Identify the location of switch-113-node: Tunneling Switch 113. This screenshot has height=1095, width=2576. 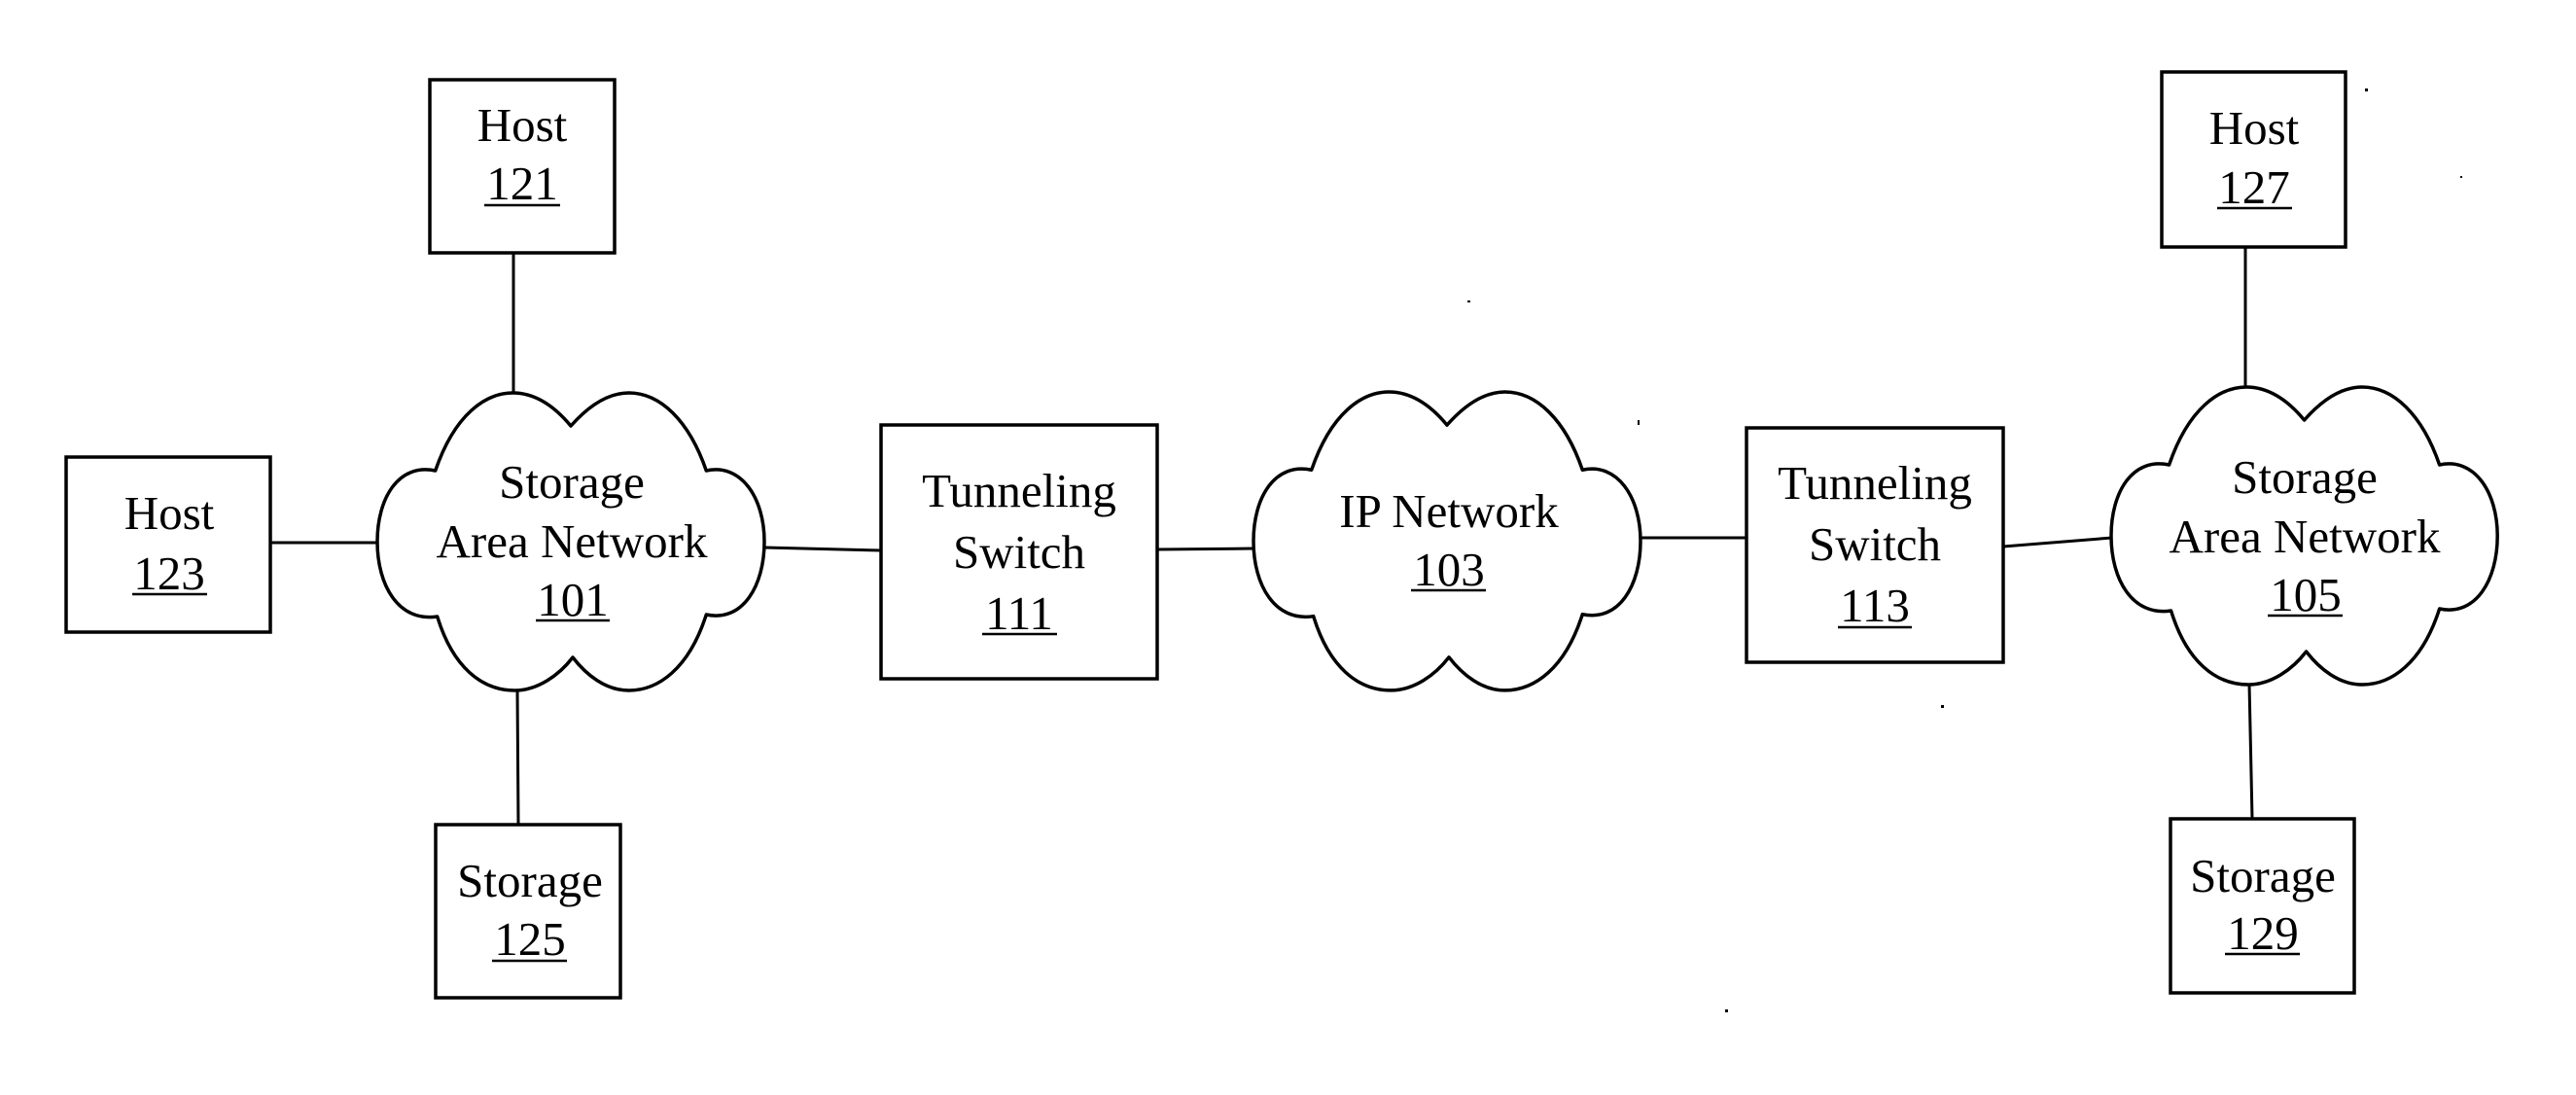
(1875, 545).